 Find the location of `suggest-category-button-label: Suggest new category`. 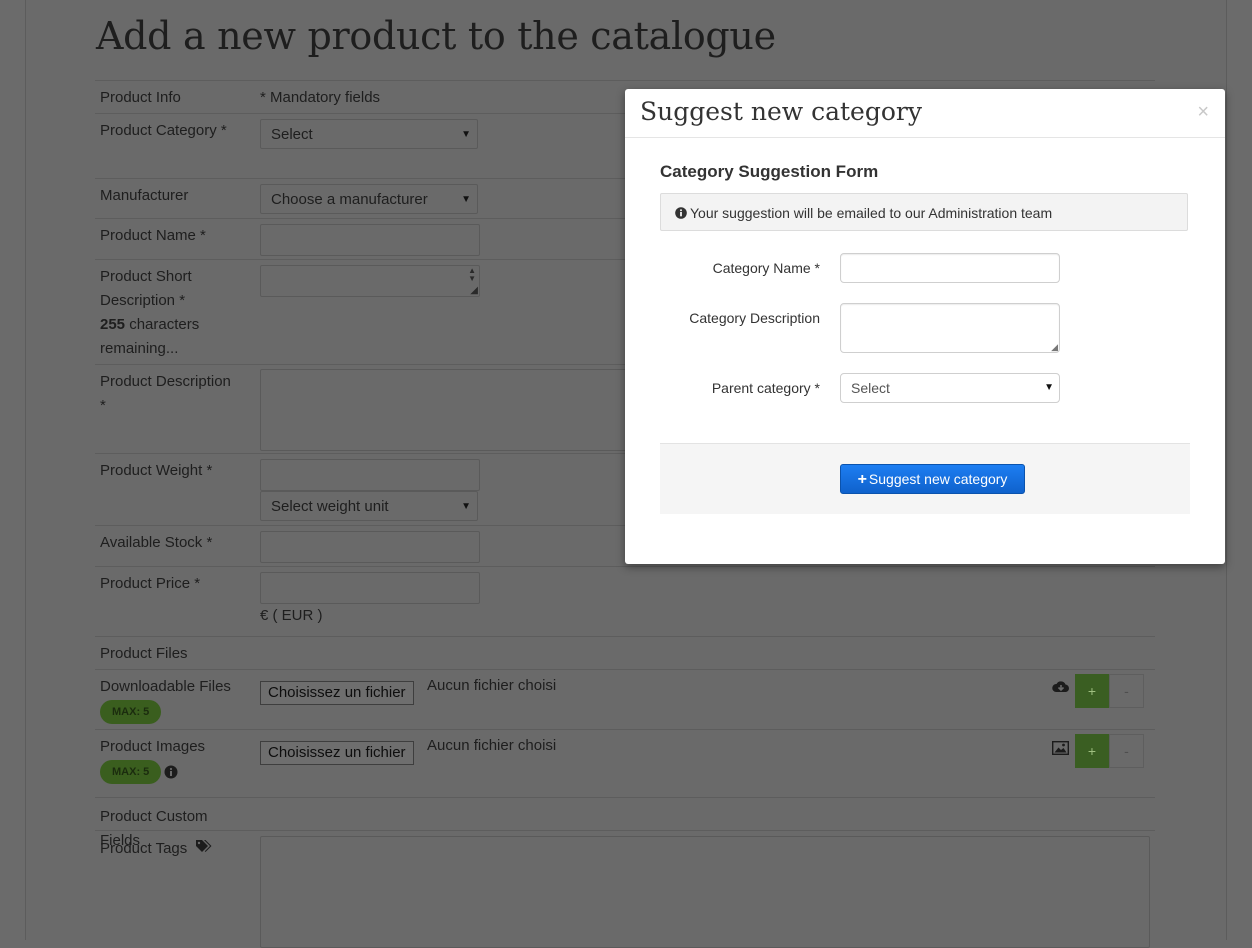

suggest-category-button-label: Suggest new category is located at coordinates (938, 479).